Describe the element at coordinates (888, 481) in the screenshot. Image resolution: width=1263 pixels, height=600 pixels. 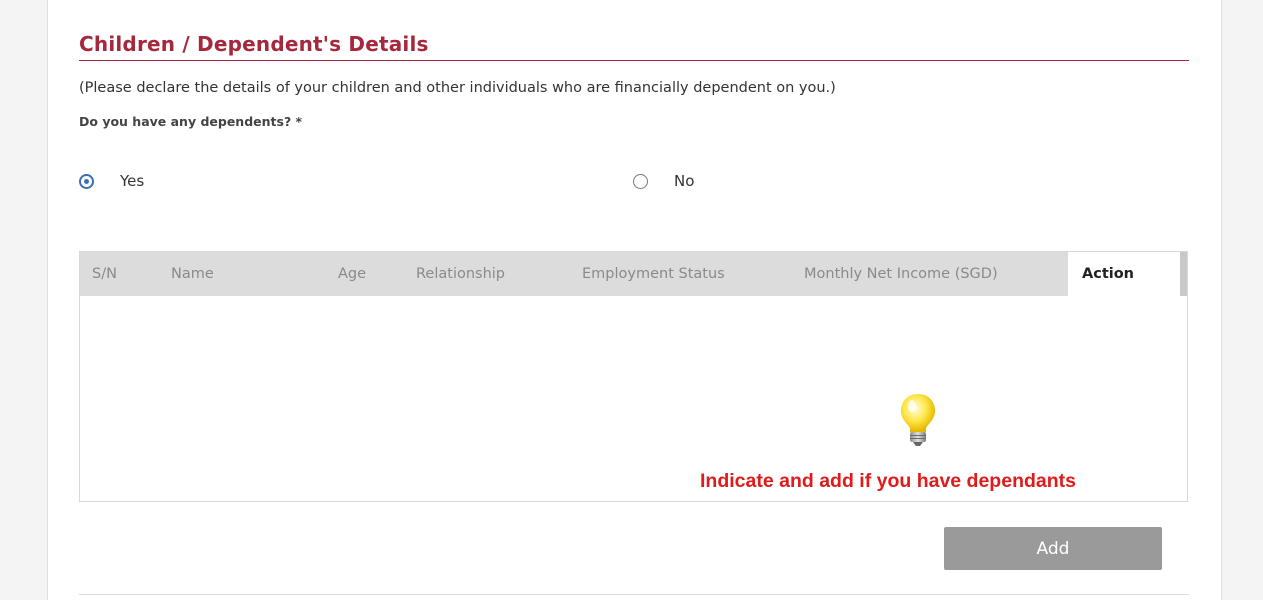
I see `dependants-hint-text: Indicate and add if you have dependants` at that location.